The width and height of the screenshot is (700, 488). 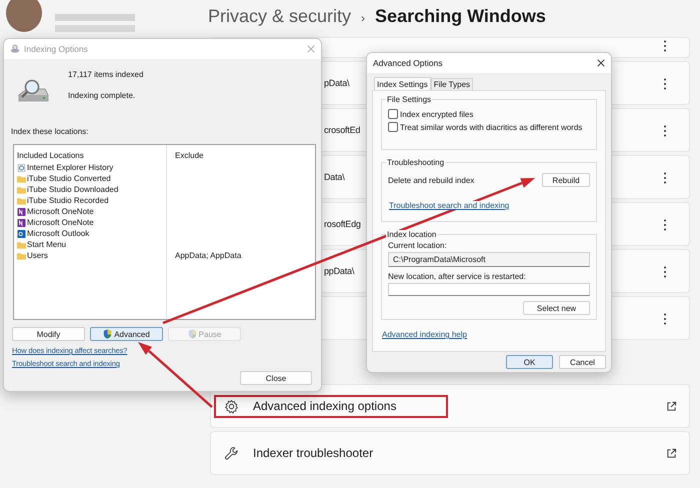 I want to click on field-label: New location, after service is restarted:, so click(x=457, y=276).